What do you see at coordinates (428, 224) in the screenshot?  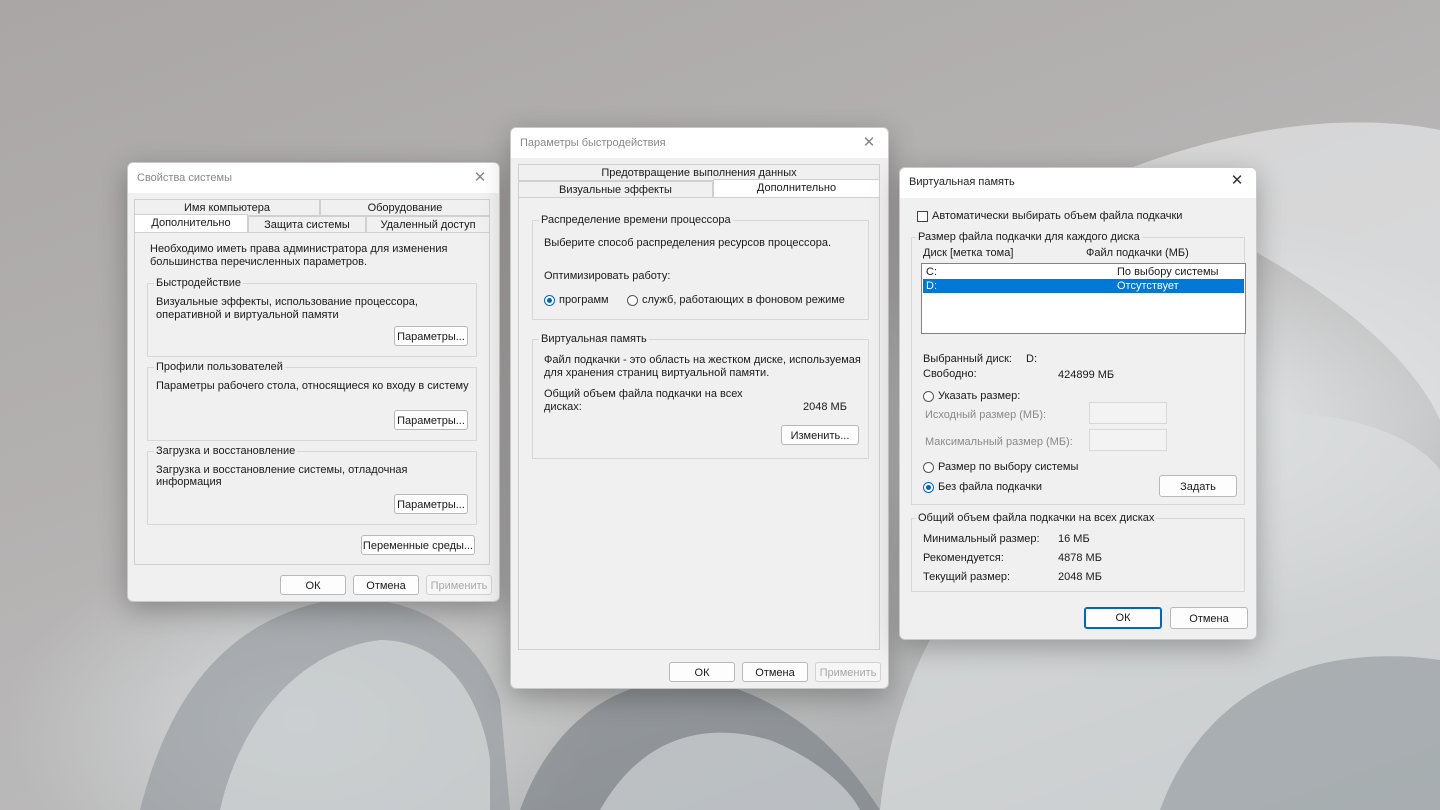 I see `tab-remote-access: Удаленный доступ` at bounding box center [428, 224].